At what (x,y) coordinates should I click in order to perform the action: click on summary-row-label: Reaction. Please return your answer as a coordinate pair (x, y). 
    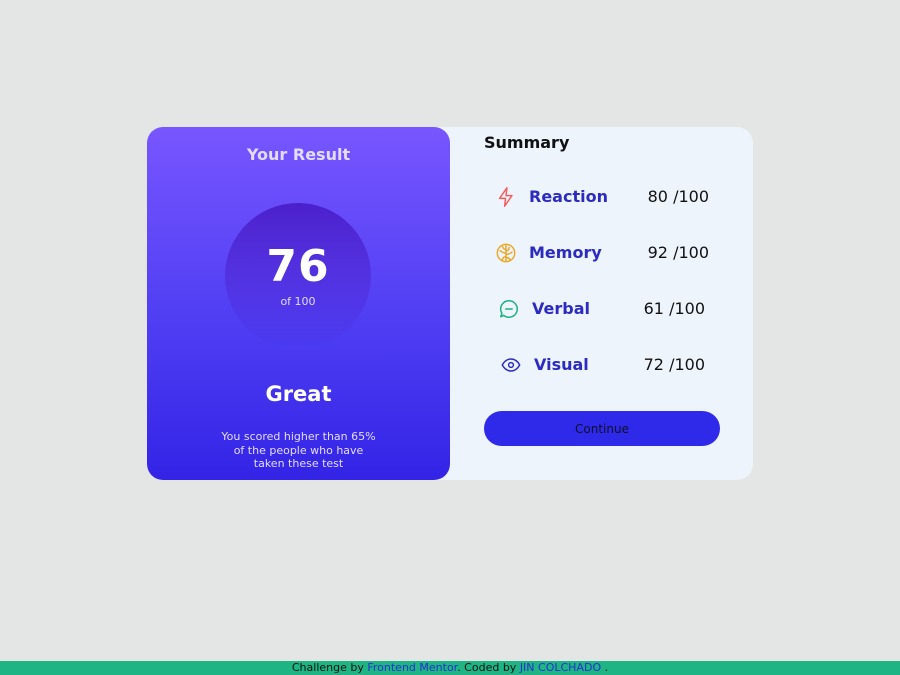
    Looking at the image, I should click on (568, 196).